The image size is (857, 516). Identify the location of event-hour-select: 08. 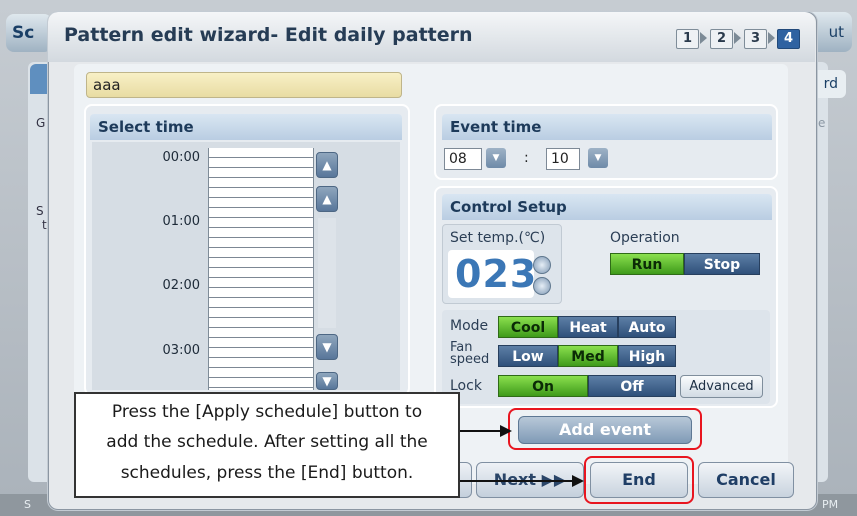
(463, 159).